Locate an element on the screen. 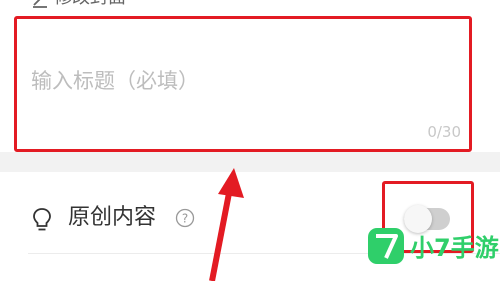  edit-icon is located at coordinates (40, 4).